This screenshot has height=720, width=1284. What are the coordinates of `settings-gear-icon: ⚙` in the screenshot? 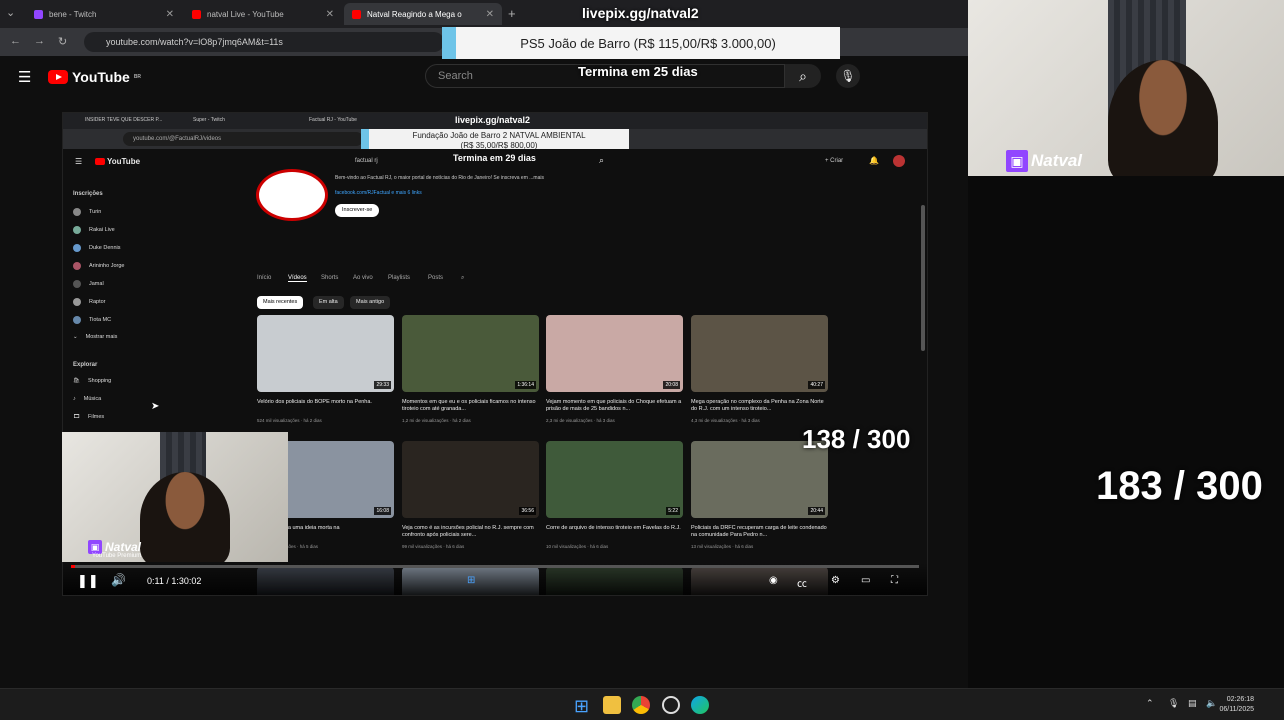 It's located at (835, 580).